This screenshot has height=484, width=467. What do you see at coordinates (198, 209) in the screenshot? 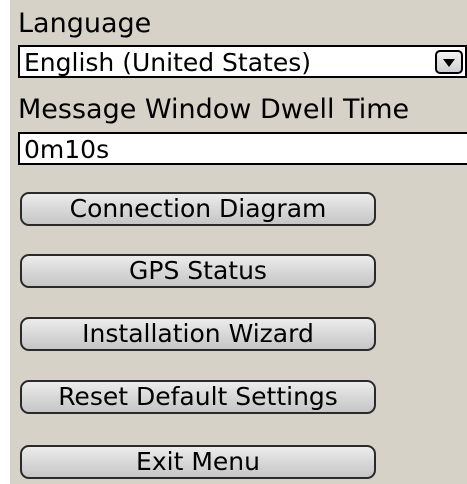
I see `connection-diagram-button: Connection Diagram` at bounding box center [198, 209].